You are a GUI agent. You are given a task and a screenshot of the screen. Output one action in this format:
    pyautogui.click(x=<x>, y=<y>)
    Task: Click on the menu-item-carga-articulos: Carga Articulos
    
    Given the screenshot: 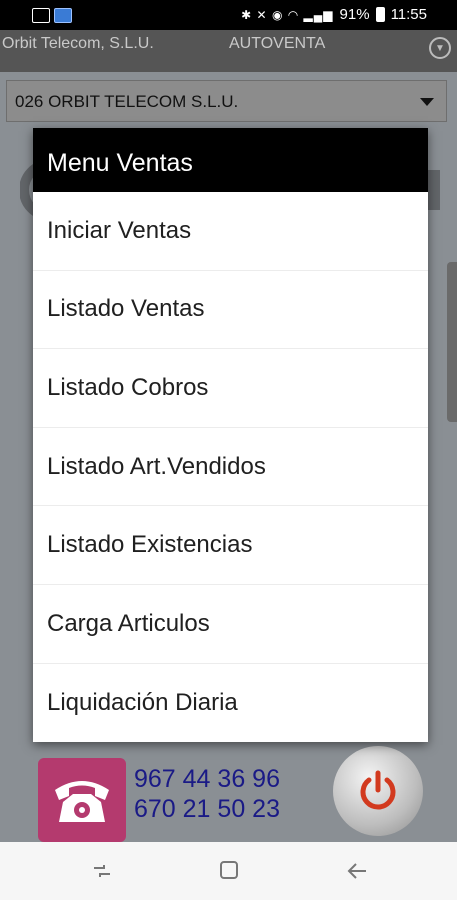 What is the action you would take?
    pyautogui.click(x=230, y=624)
    